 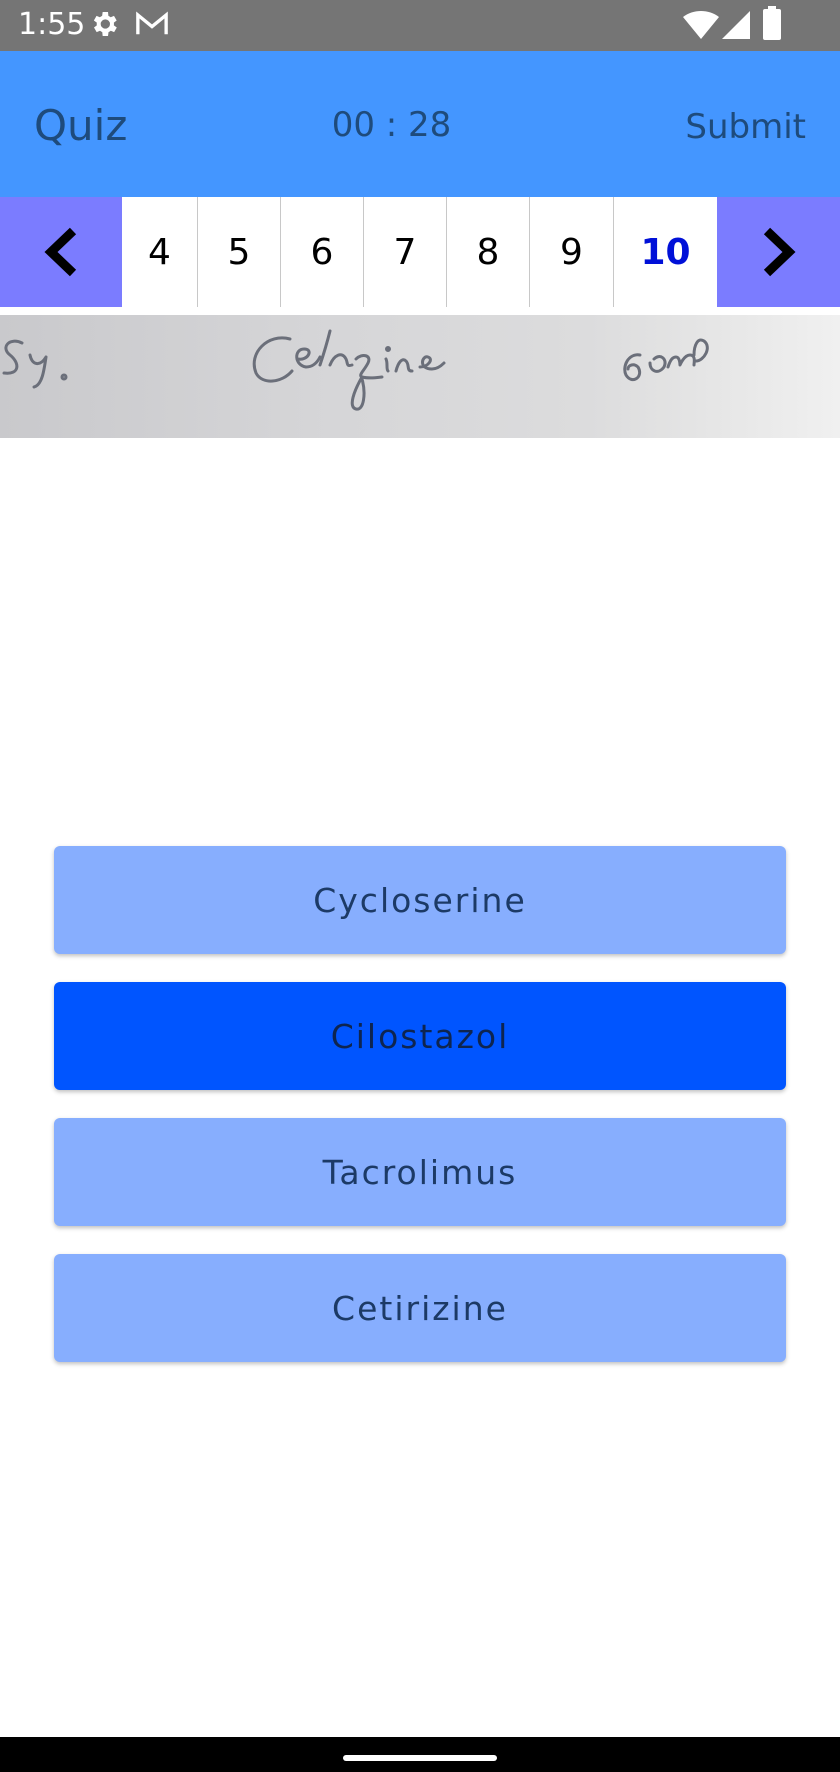 I want to click on gear-icon, so click(x=104, y=26).